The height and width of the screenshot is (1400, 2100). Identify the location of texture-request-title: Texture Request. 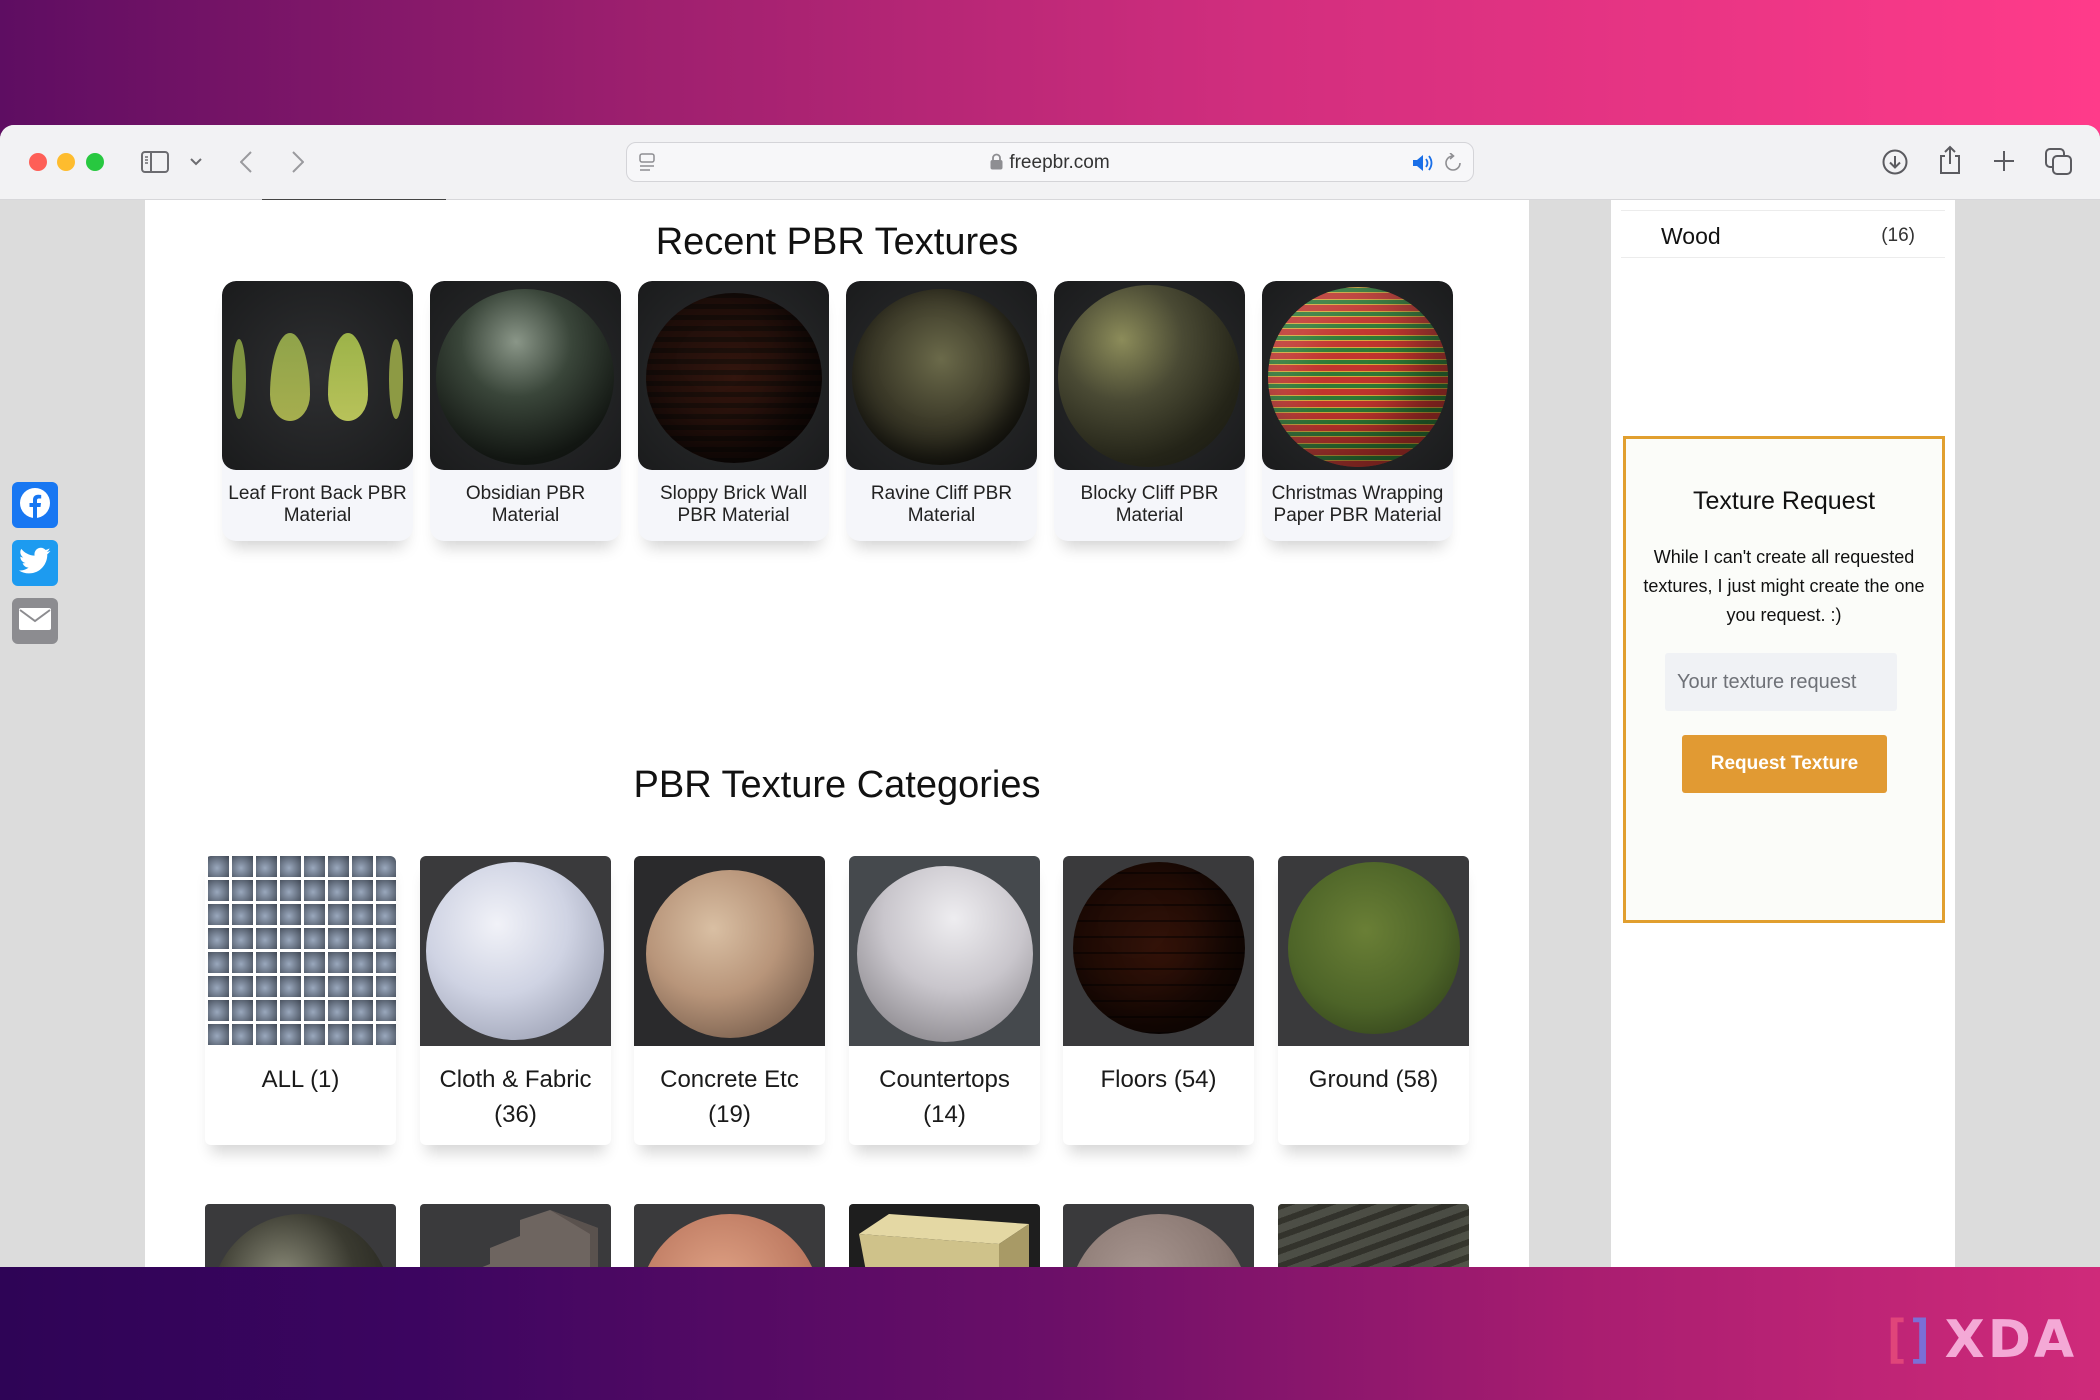
(1784, 501).